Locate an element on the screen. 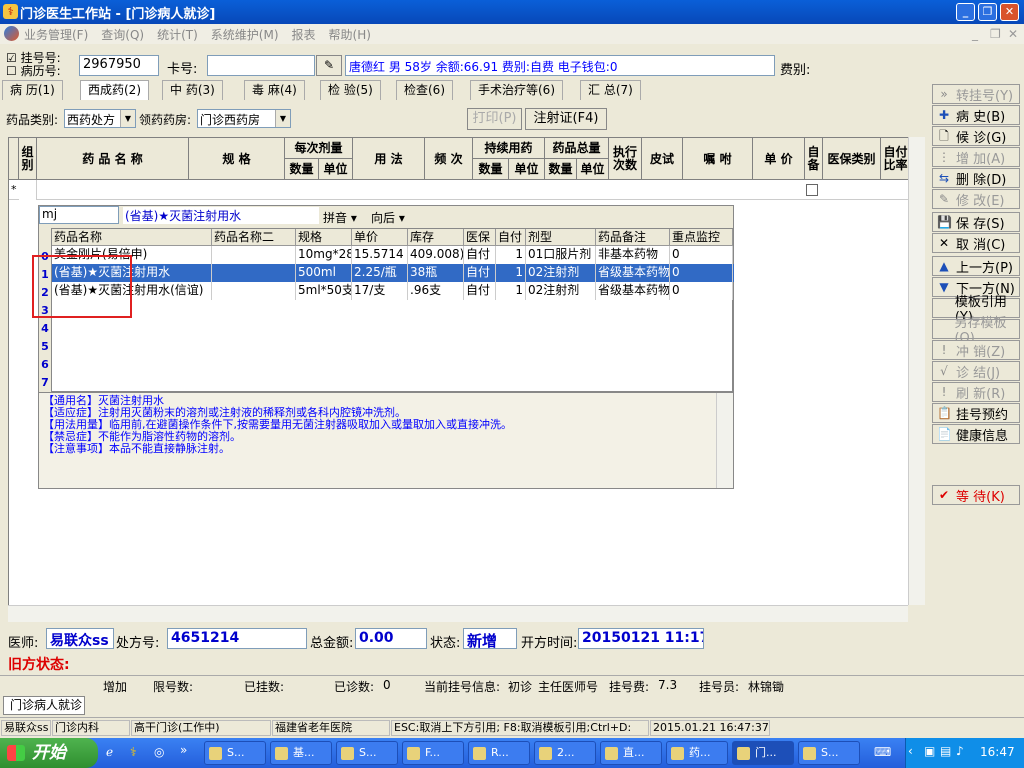  tray-printer-icon: ▣ is located at coordinates (929, 751).